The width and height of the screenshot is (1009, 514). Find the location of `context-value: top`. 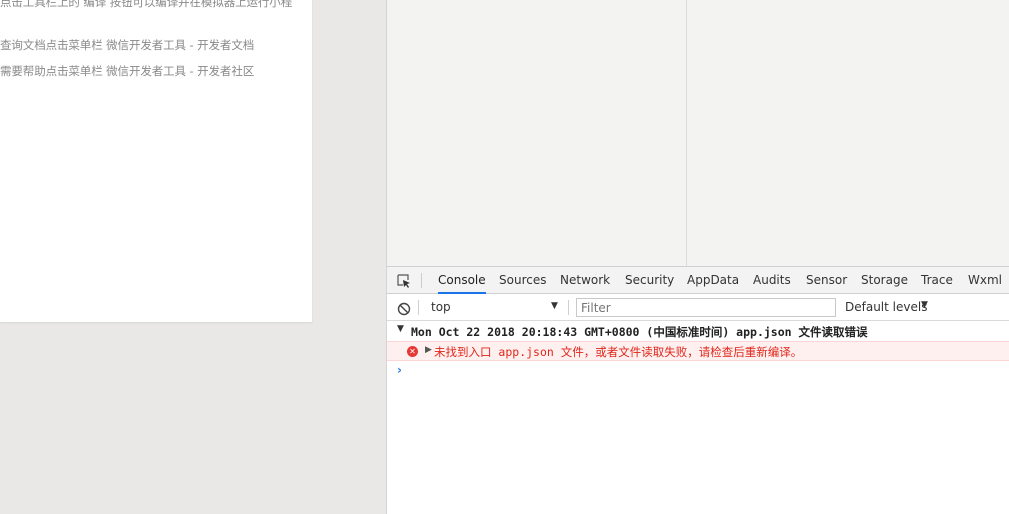

context-value: top is located at coordinates (441, 307).